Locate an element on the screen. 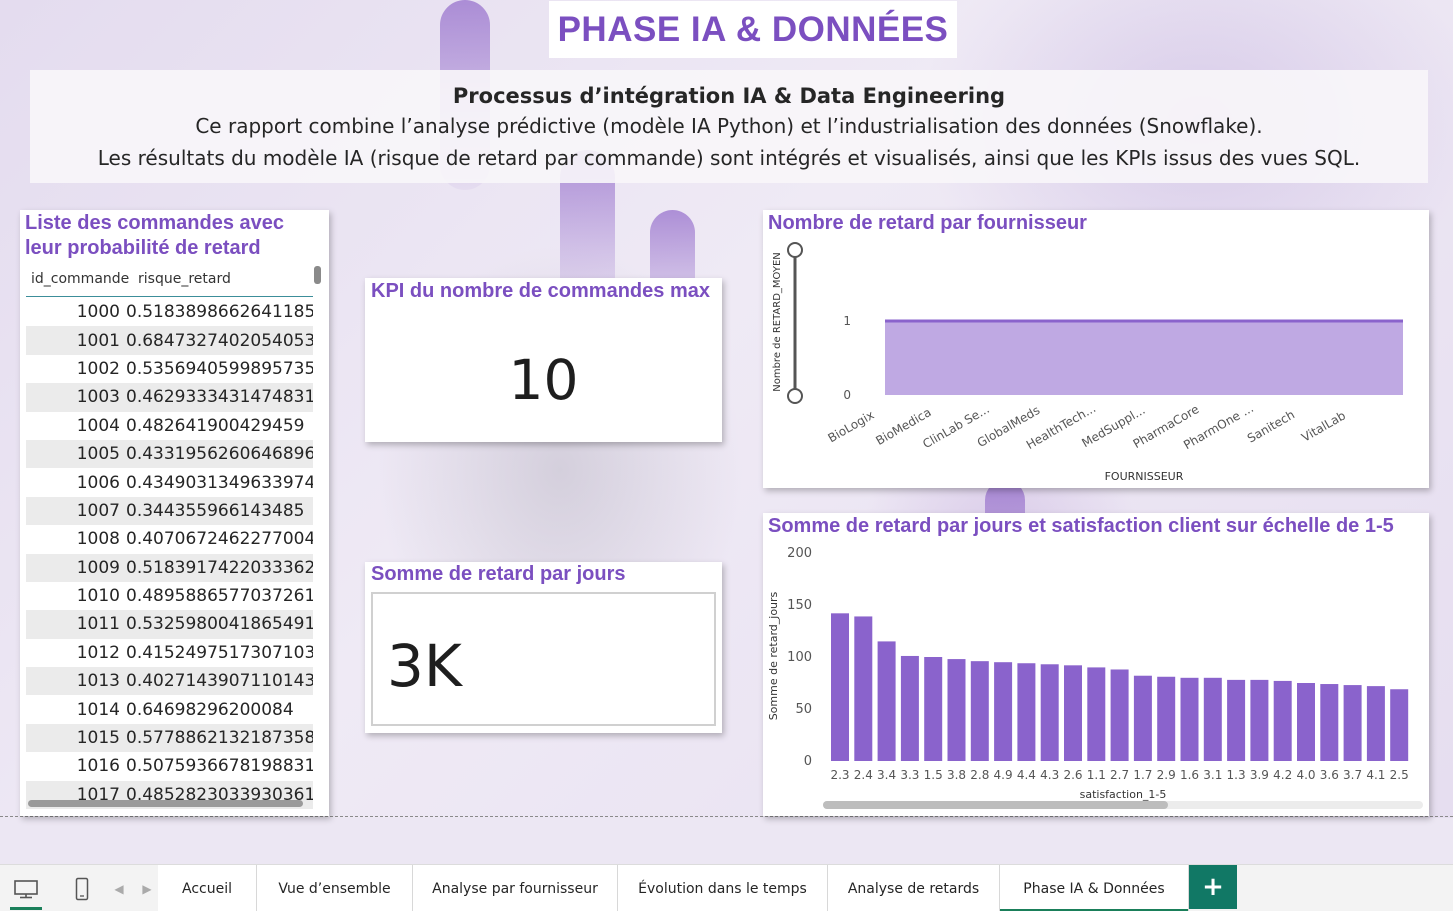 The width and height of the screenshot is (1453, 911). cell-risque-retard: 0.4027143907110143 is located at coordinates (219, 681).